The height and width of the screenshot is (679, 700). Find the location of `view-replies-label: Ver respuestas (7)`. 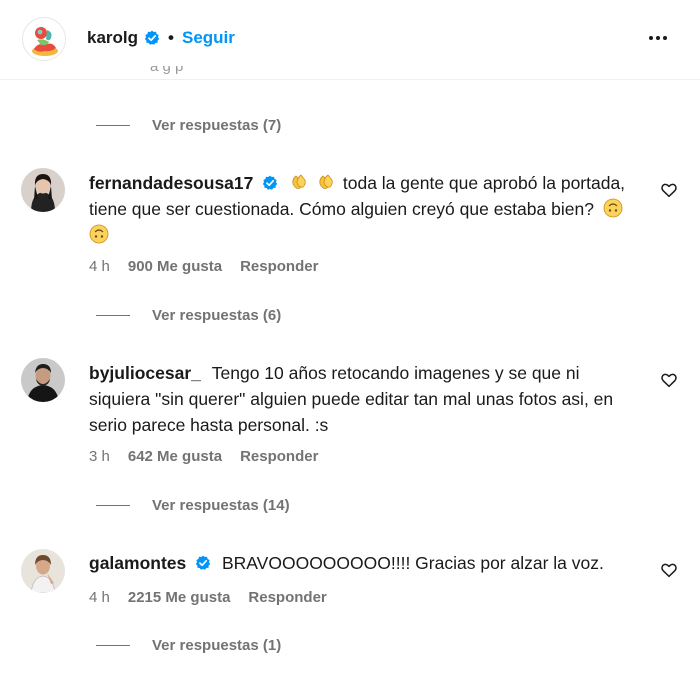

view-replies-label: Ver respuestas (7) is located at coordinates (217, 125).